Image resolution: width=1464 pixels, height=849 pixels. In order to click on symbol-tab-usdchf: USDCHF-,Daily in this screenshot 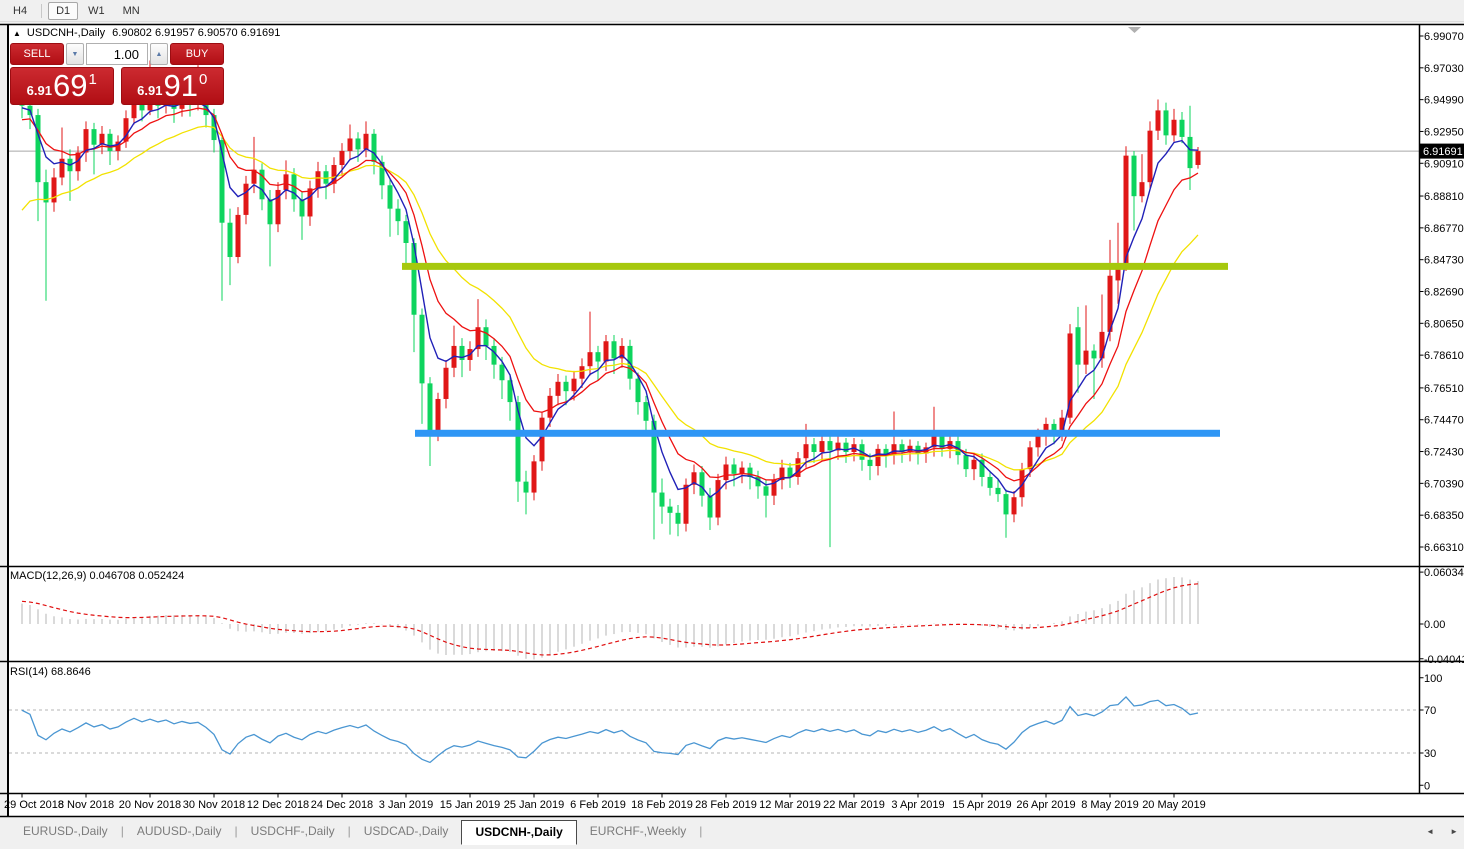, I will do `click(293, 831)`.